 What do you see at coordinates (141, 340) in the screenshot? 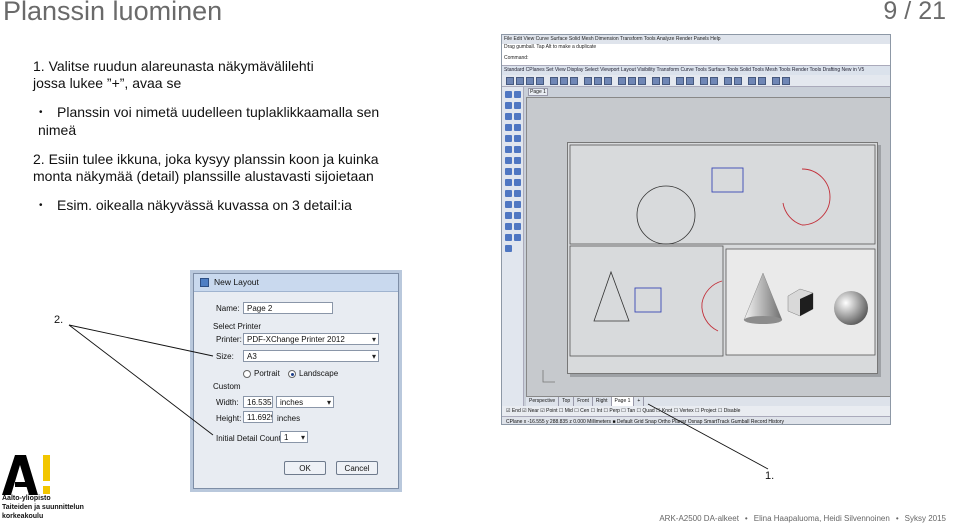
I see `callout-line-size` at bounding box center [141, 340].